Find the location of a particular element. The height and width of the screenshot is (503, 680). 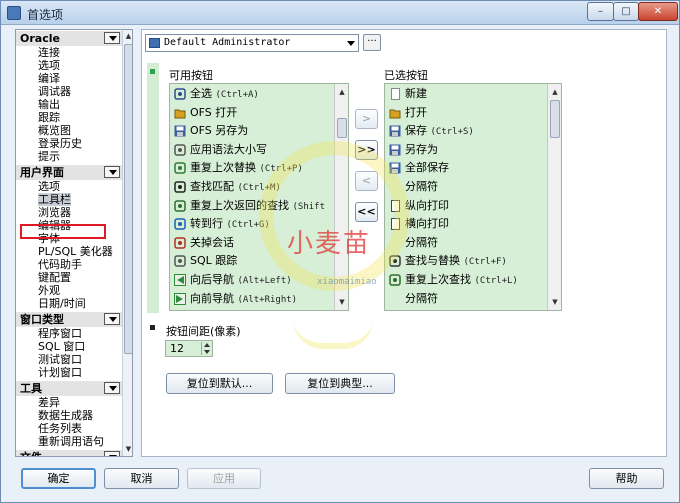

category-item: 提示 is located at coordinates (49, 156).